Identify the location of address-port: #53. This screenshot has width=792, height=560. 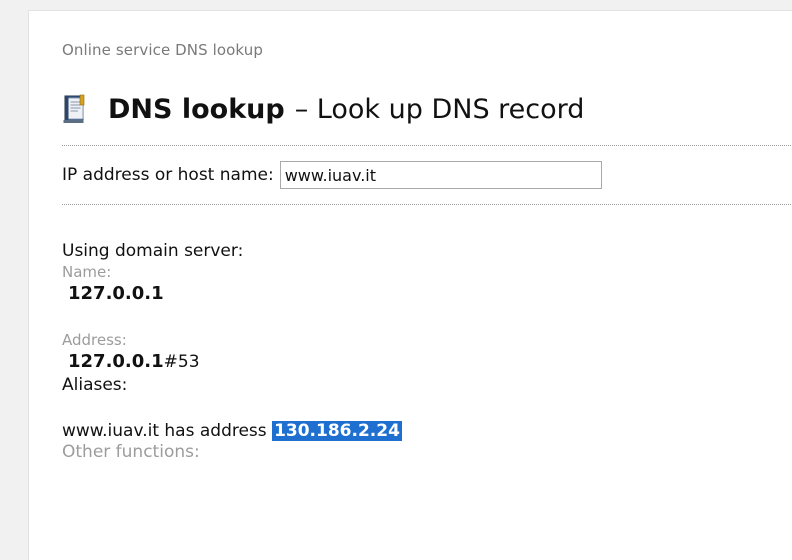
(181, 362).